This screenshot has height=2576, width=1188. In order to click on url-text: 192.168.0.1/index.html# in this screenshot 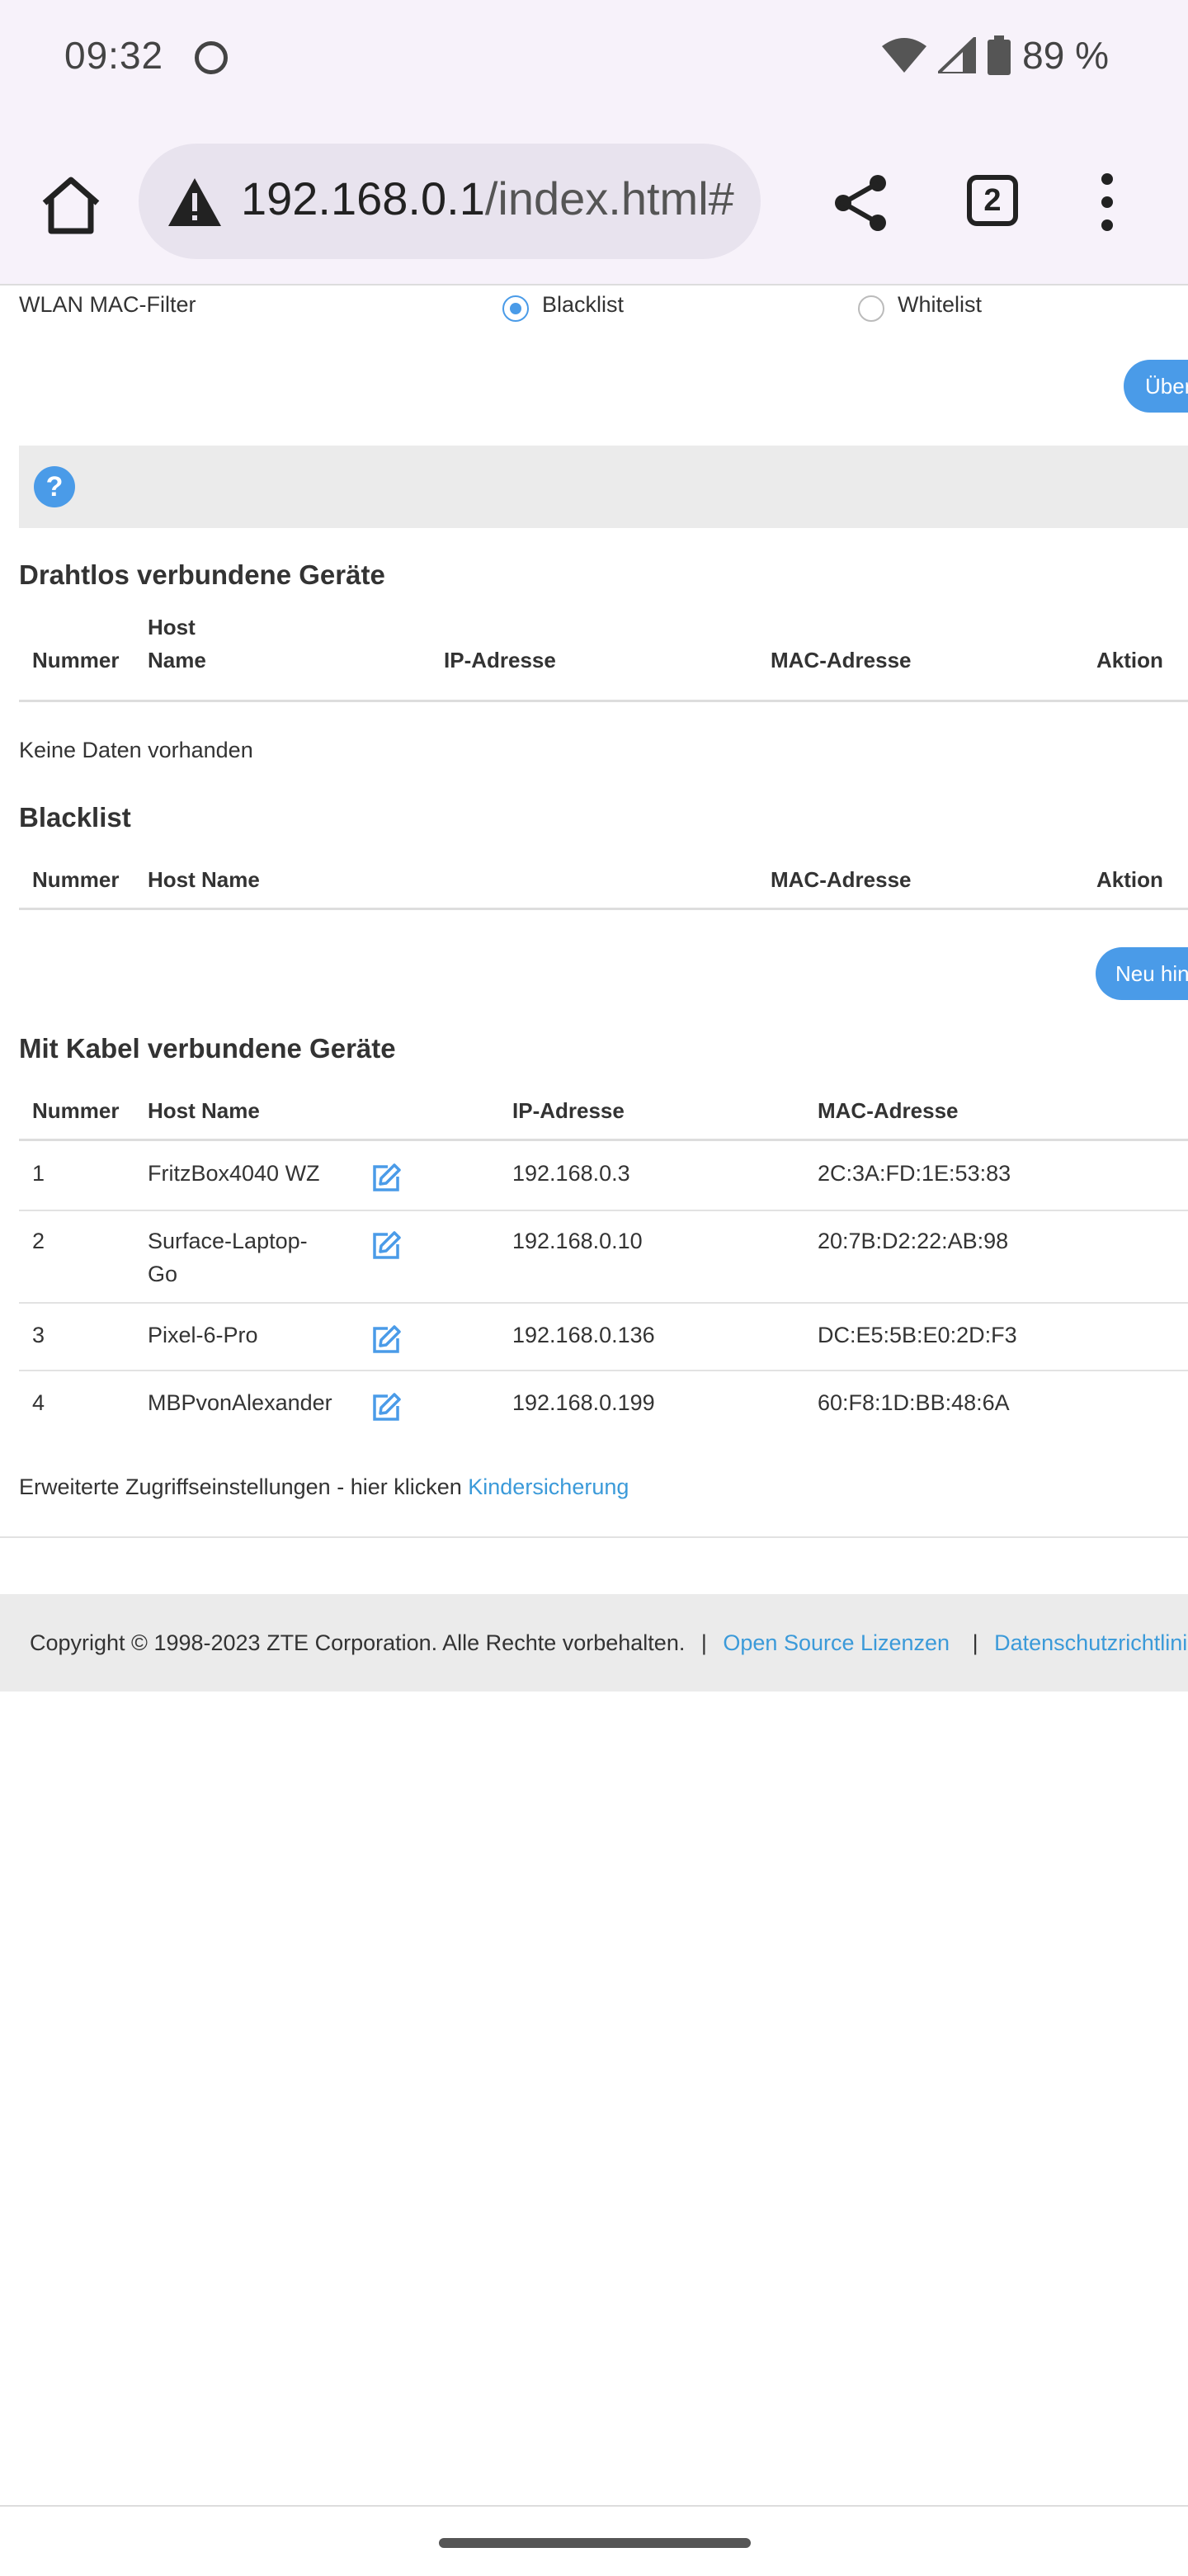, I will do `click(487, 198)`.